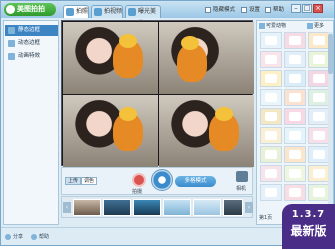  What do you see at coordinates (249, 207) in the screenshot?
I see `scroll-right-button: ›` at bounding box center [249, 207].